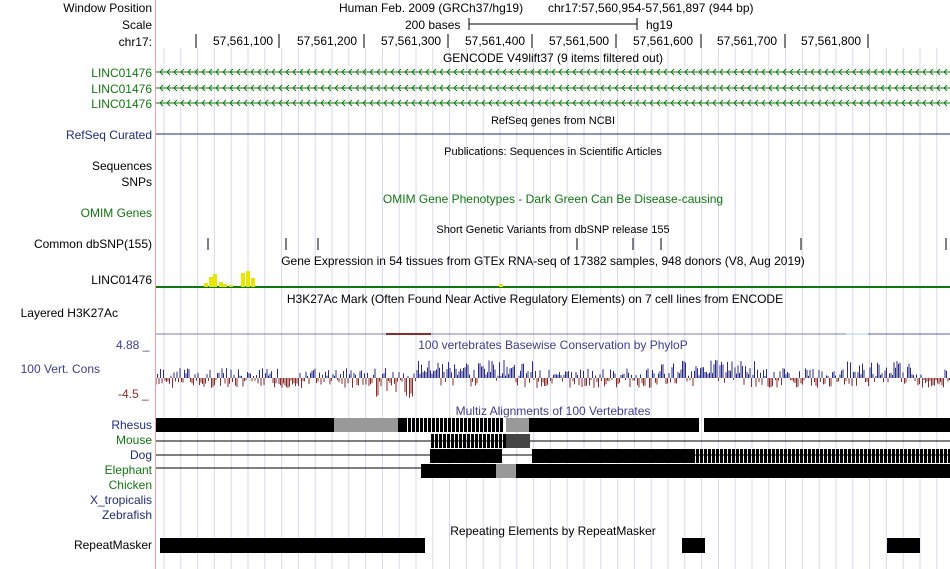 The width and height of the screenshot is (950, 569). Describe the element at coordinates (141, 455) in the screenshot. I see `species-label-dog: Dog` at that location.